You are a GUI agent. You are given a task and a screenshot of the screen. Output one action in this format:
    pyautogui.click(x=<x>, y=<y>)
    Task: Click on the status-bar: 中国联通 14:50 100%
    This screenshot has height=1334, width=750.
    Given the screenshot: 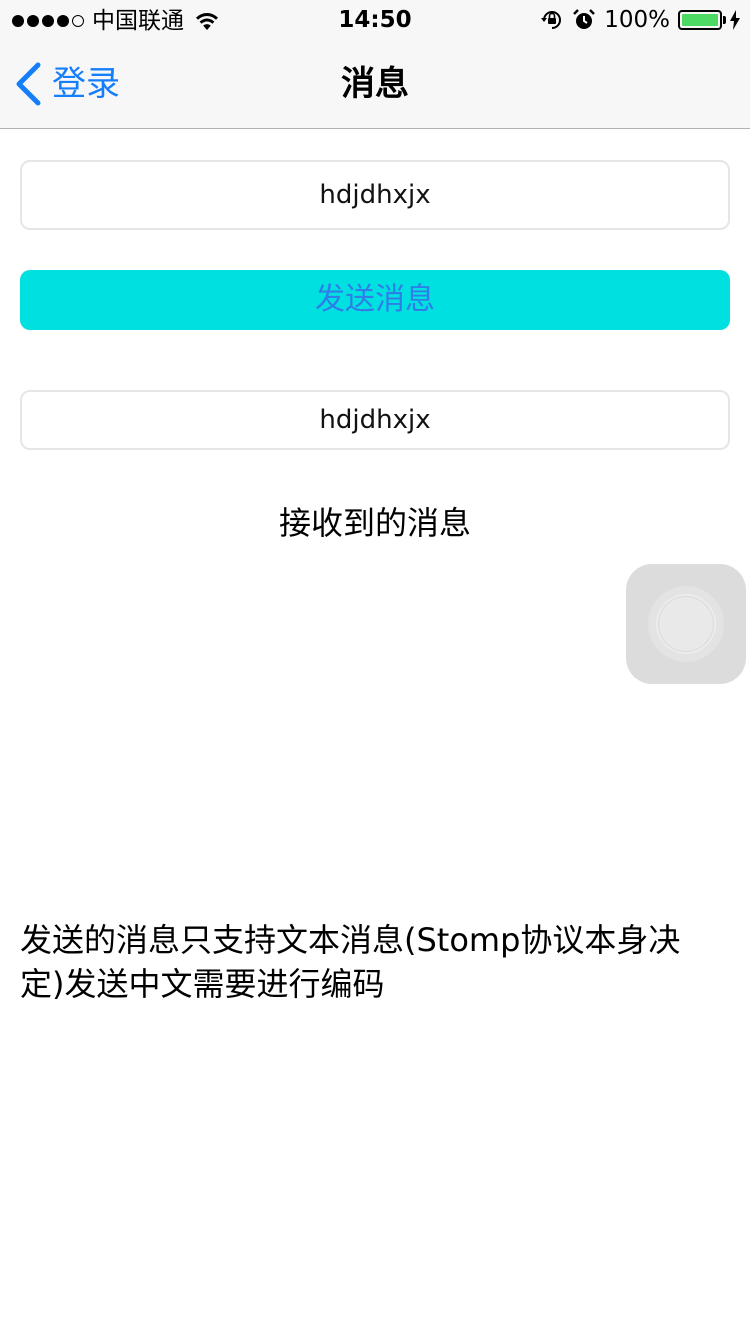 What is the action you would take?
    pyautogui.click(x=375, y=20)
    